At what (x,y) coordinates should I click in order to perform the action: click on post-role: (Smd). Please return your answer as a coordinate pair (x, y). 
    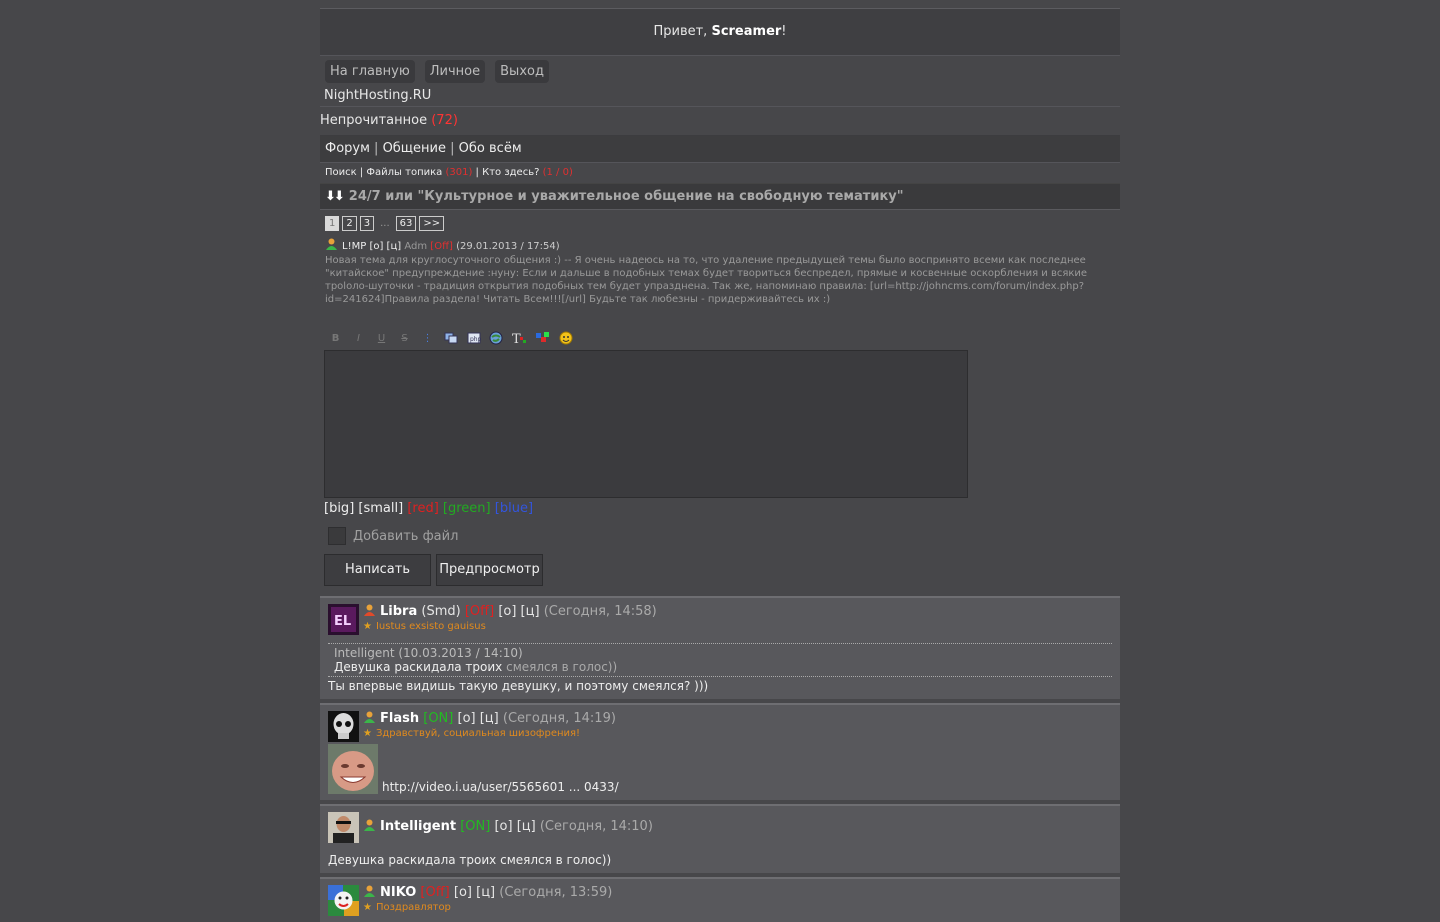
    Looking at the image, I should click on (441, 611).